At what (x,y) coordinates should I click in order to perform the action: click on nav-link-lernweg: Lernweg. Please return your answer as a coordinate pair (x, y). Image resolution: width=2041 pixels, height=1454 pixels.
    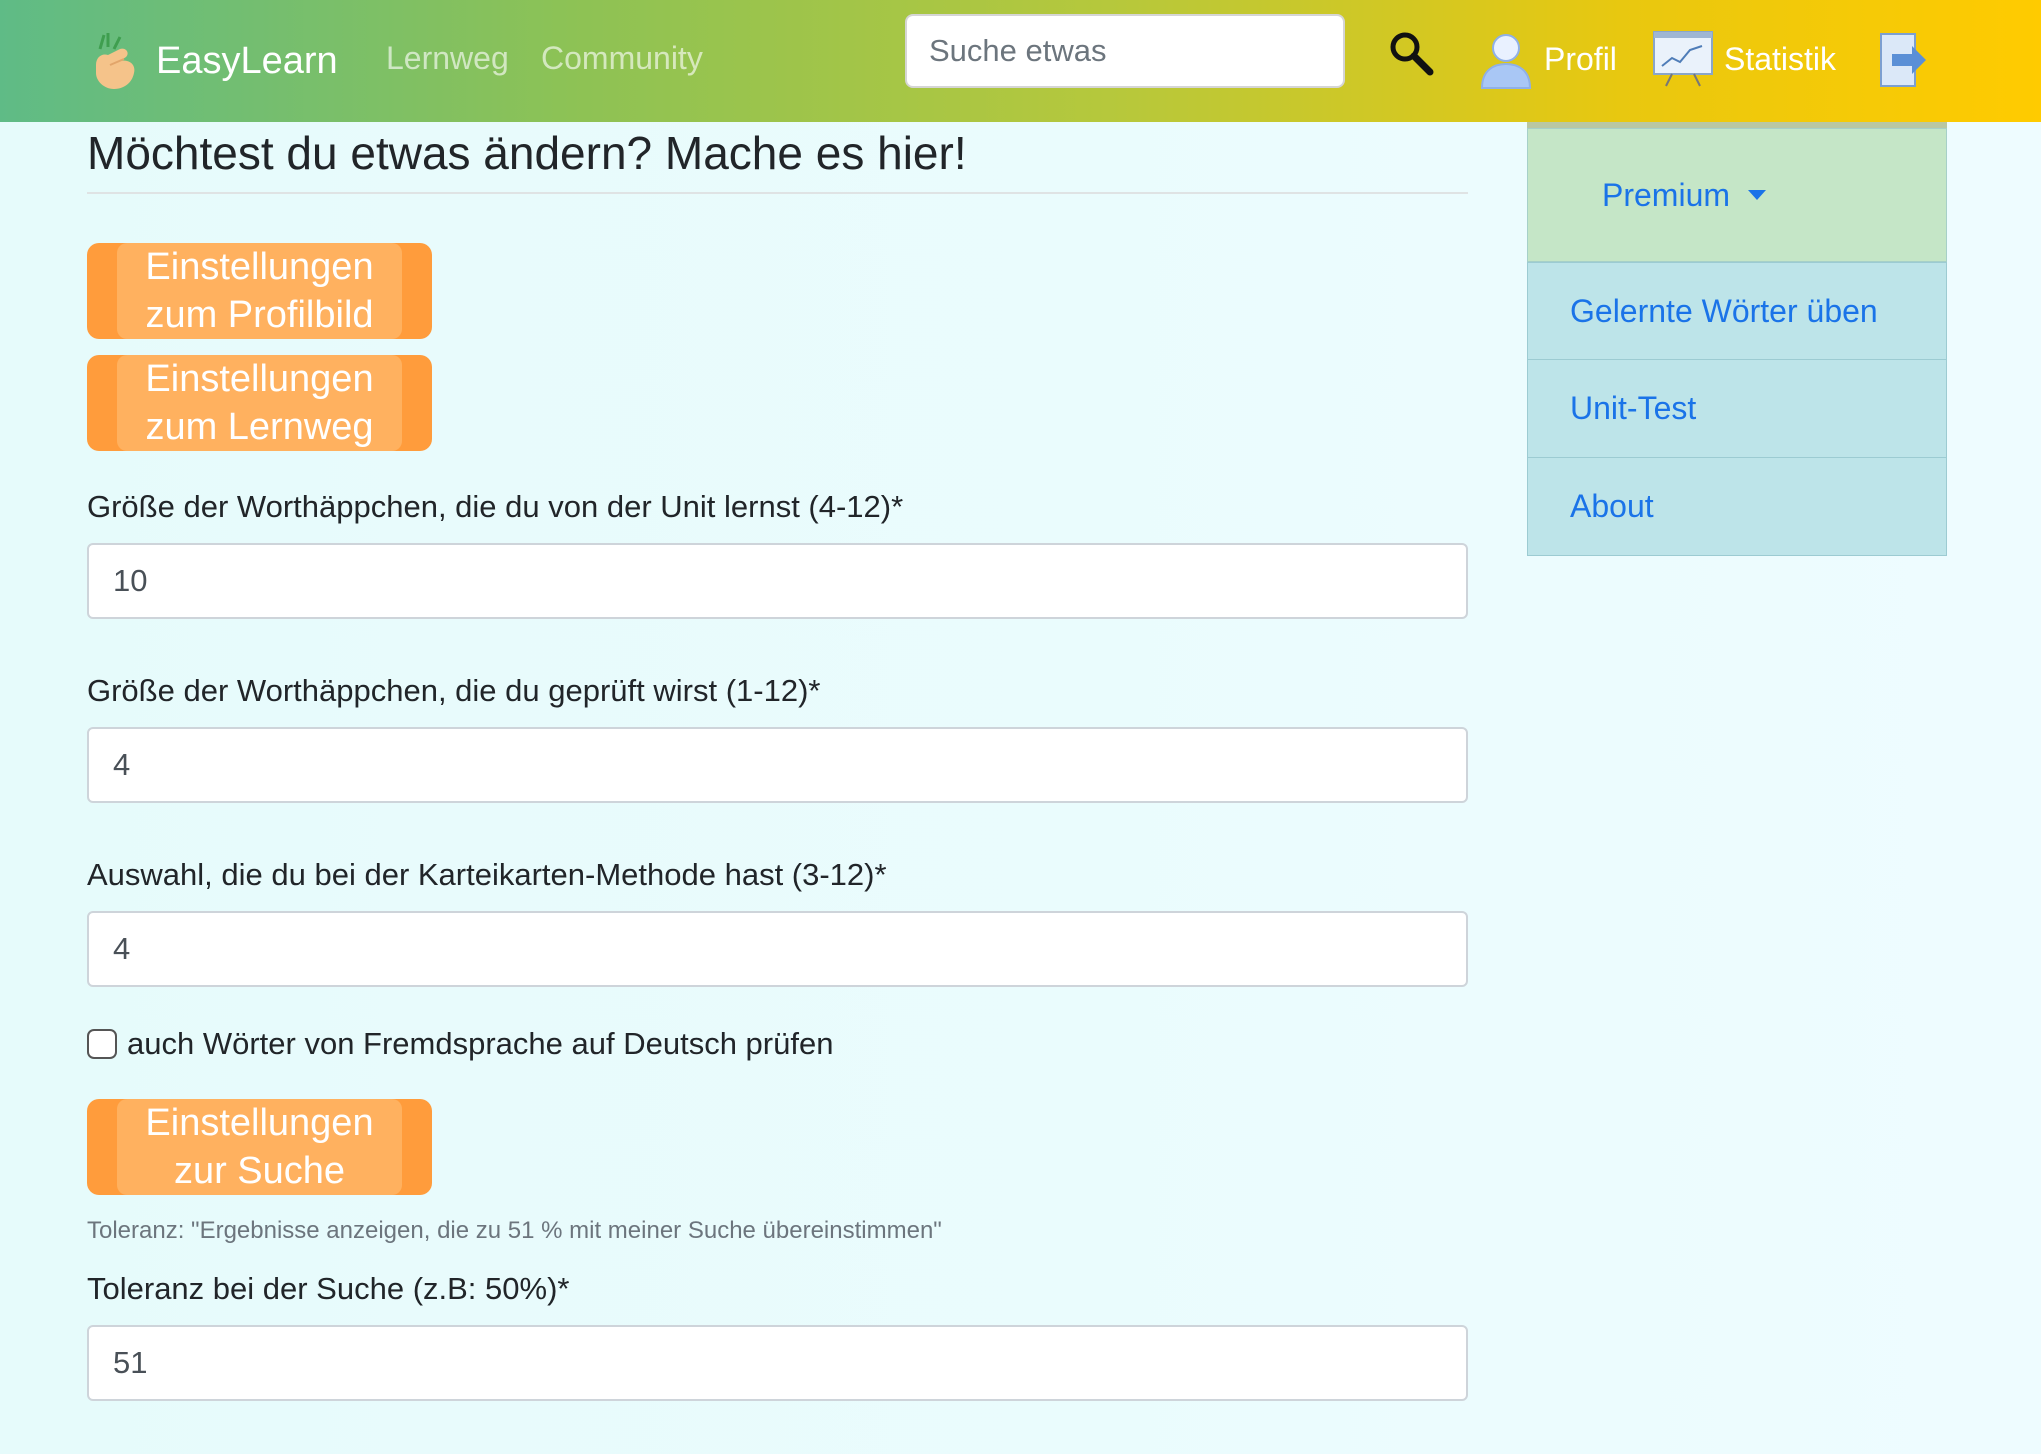
    Looking at the image, I should click on (447, 58).